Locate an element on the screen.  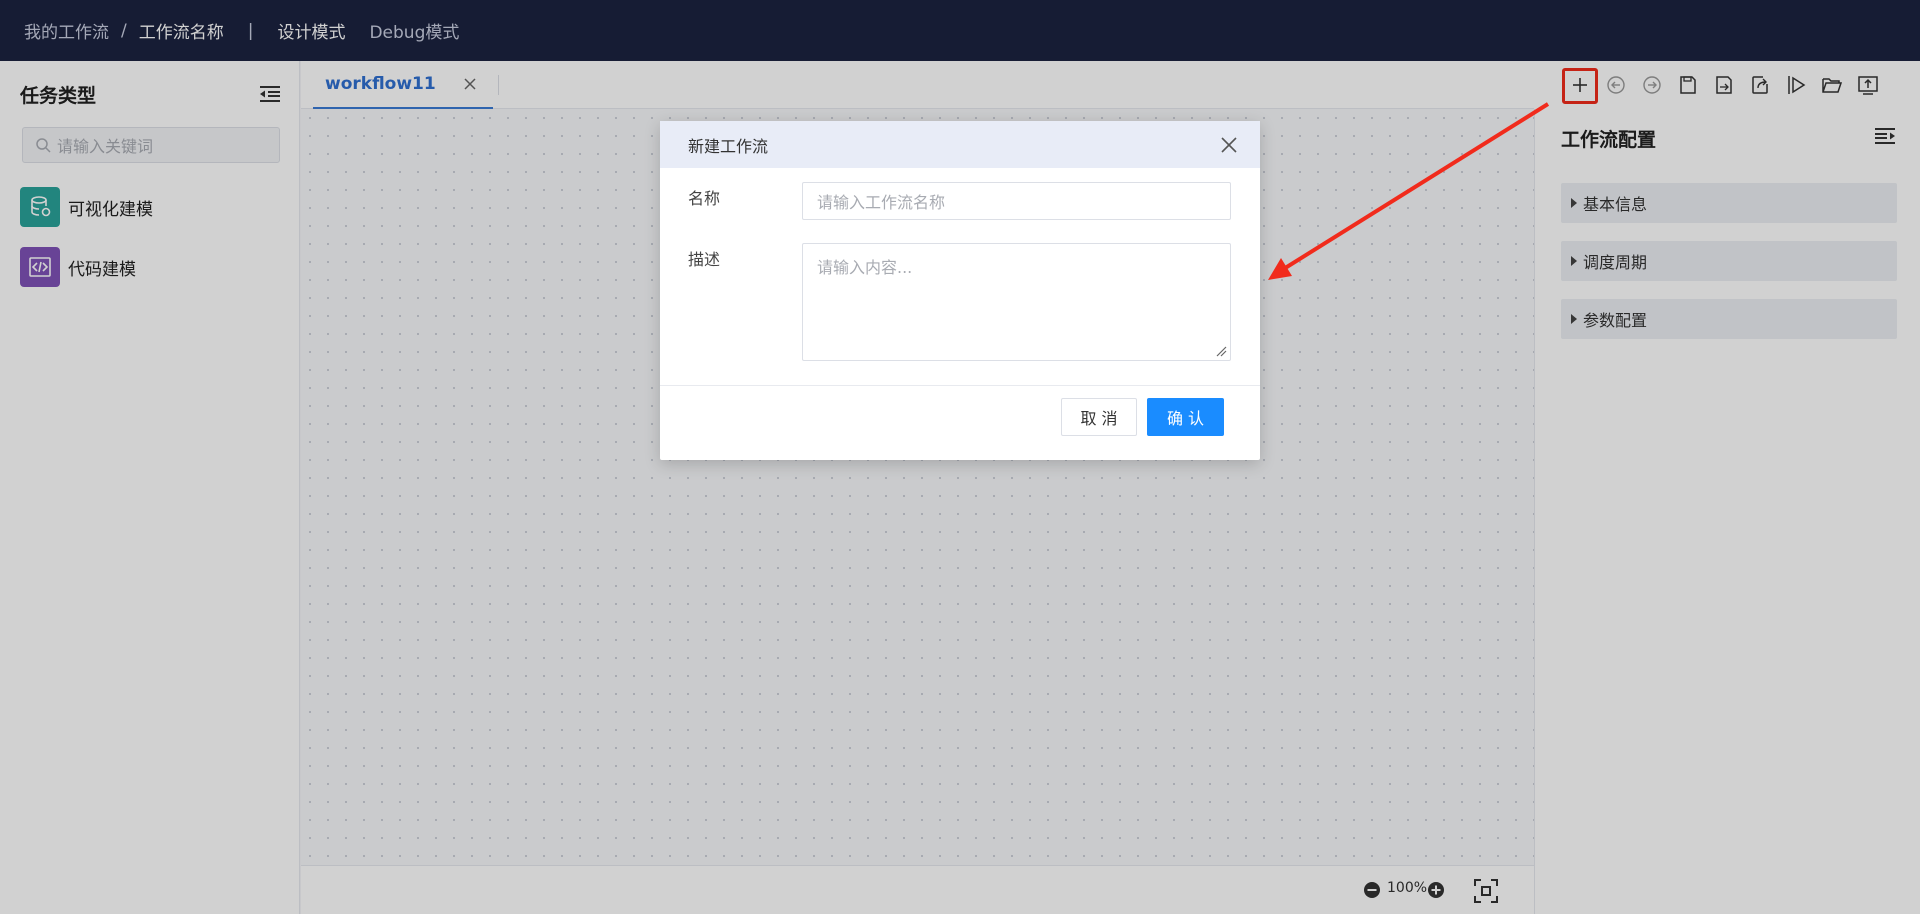
dialog-header: 新建工作流 is located at coordinates (960, 144).